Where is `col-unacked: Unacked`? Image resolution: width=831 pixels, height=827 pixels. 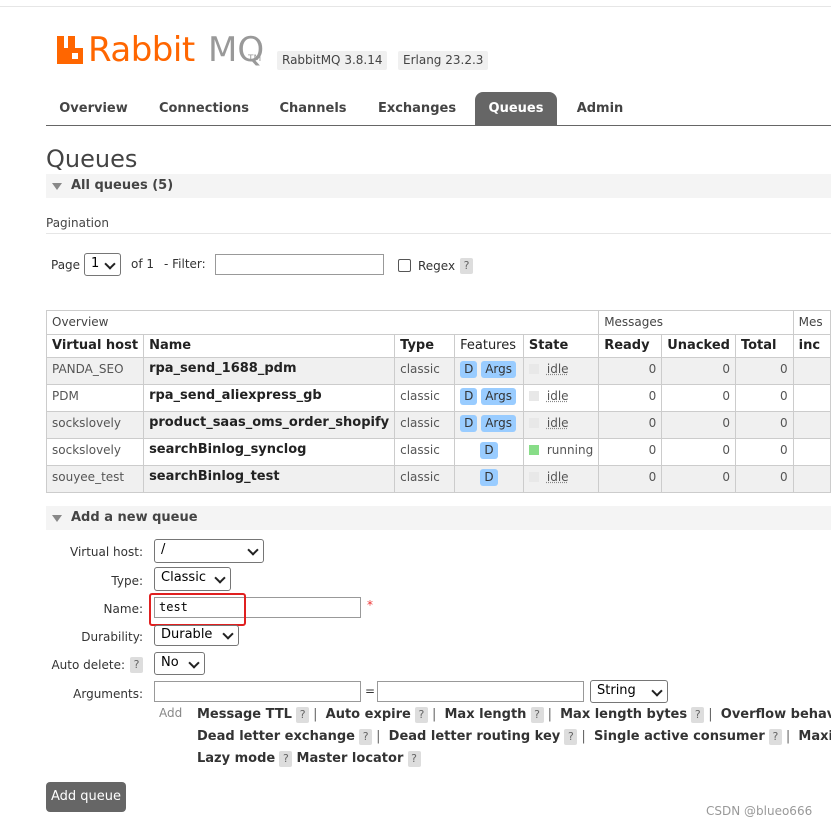
col-unacked: Unacked is located at coordinates (698, 346).